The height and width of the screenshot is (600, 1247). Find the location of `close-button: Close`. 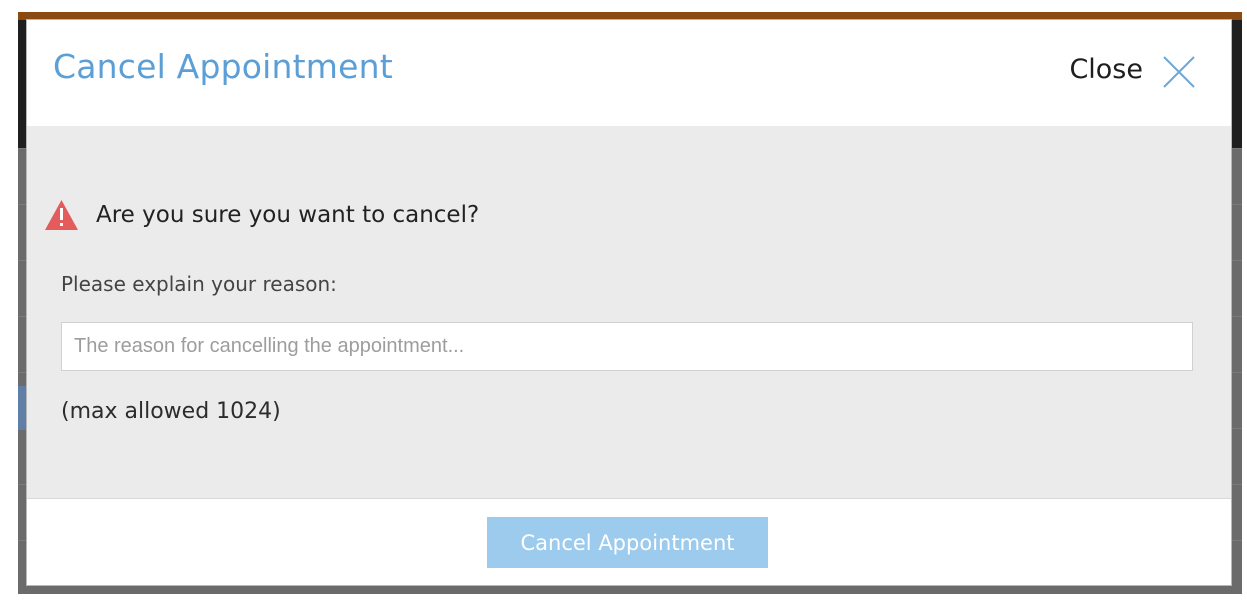

close-button: Close is located at coordinates (1133, 72).